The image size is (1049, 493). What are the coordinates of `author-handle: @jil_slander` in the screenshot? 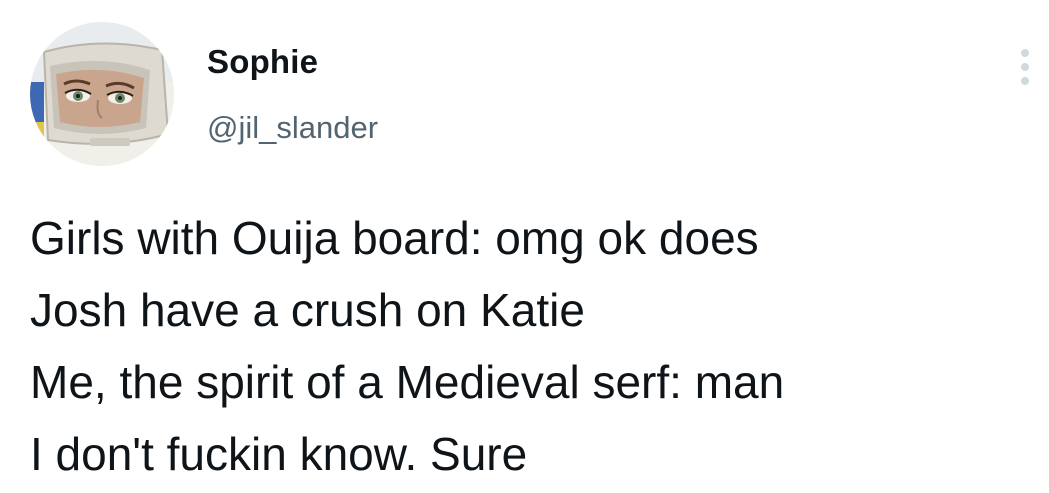 It's located at (292, 128).